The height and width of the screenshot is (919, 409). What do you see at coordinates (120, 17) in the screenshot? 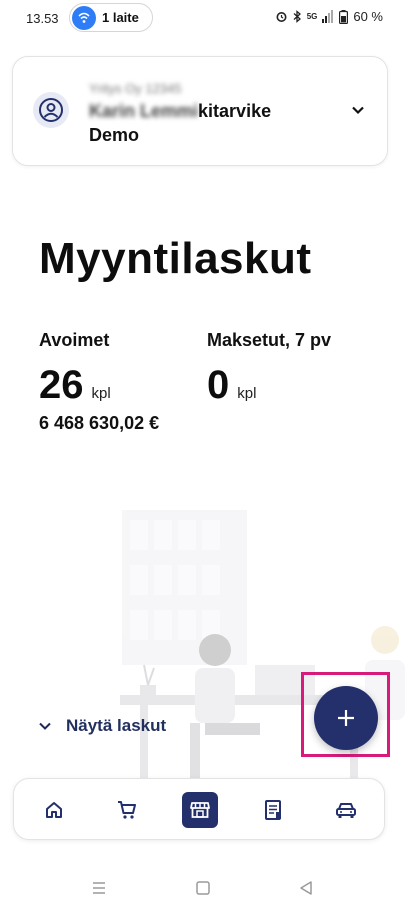
I see `hotspot-label: 1 laite` at bounding box center [120, 17].